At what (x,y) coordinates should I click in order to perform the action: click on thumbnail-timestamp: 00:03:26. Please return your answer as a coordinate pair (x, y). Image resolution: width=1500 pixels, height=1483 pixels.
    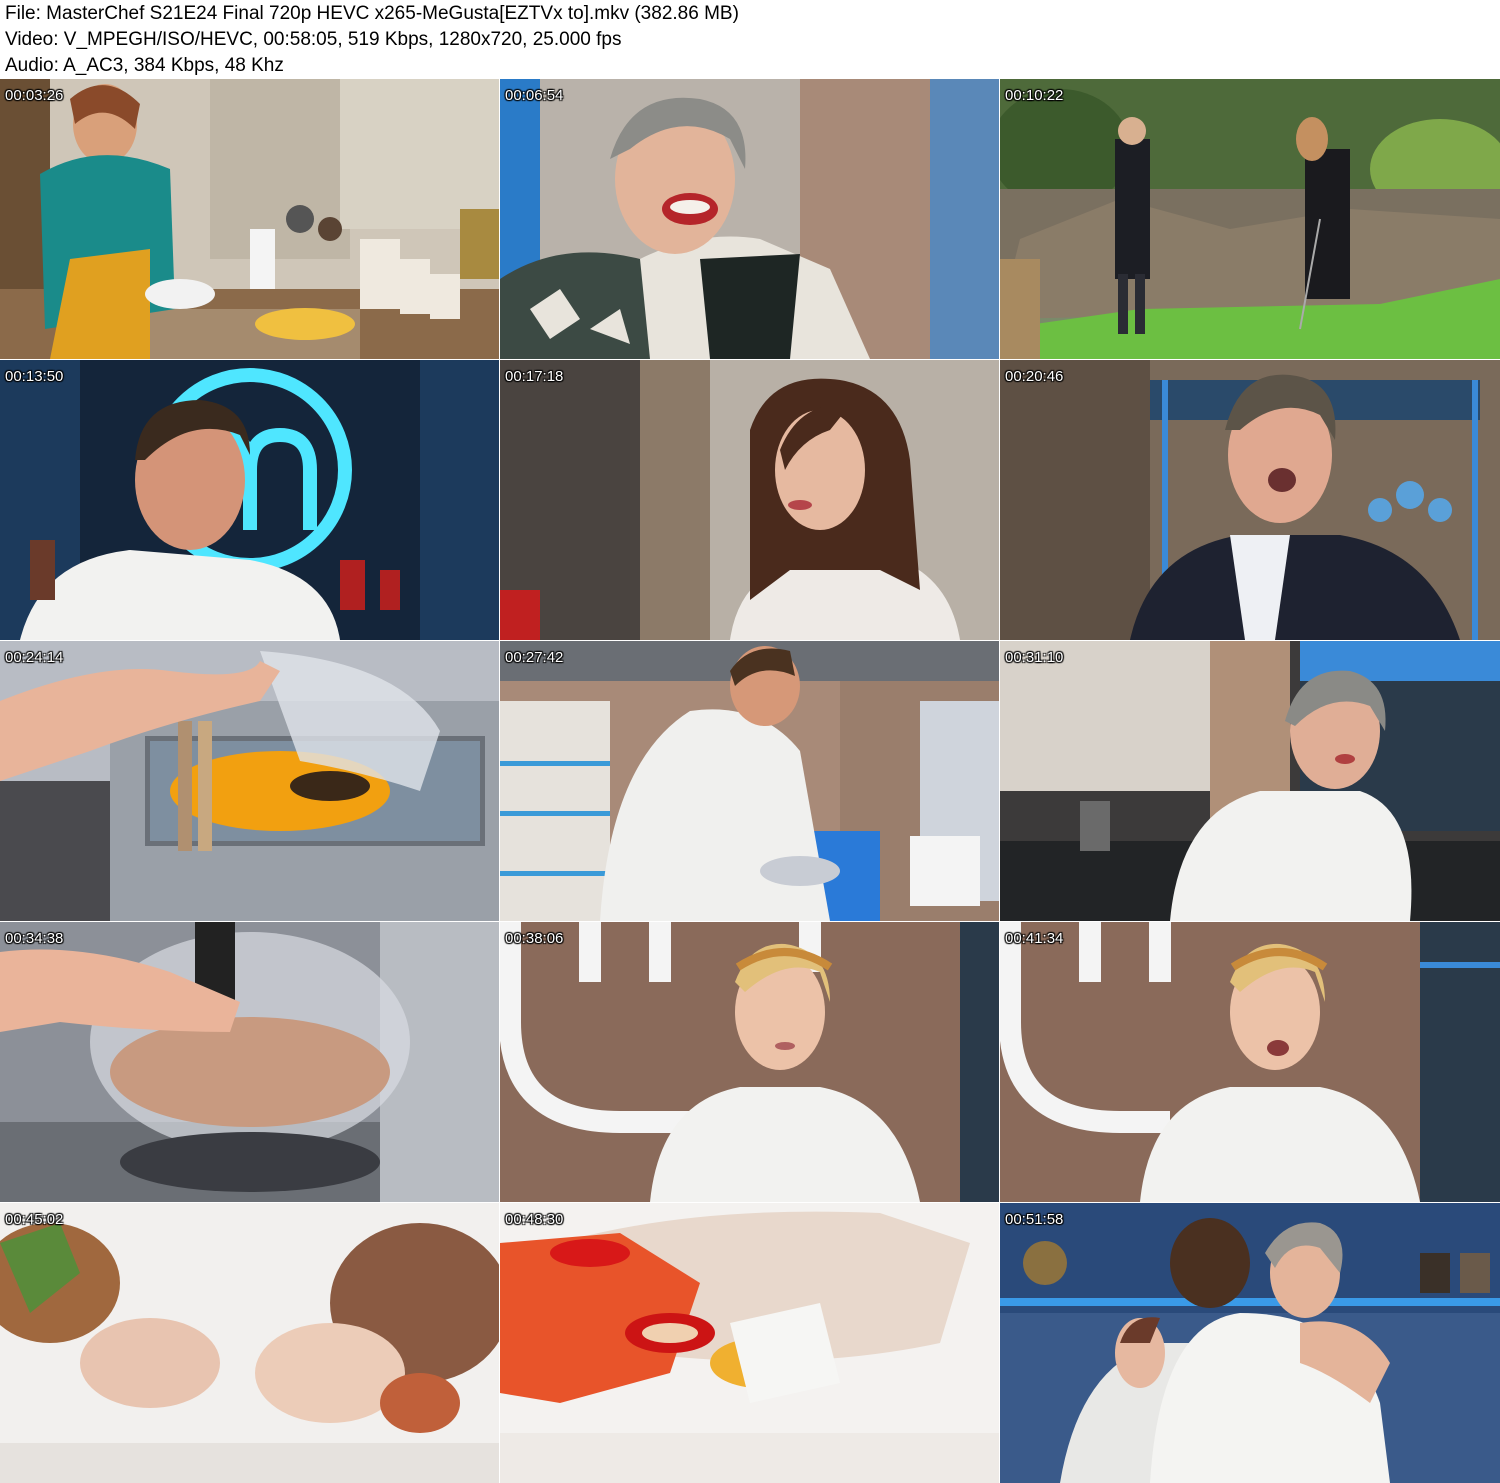
    Looking at the image, I should click on (34, 95).